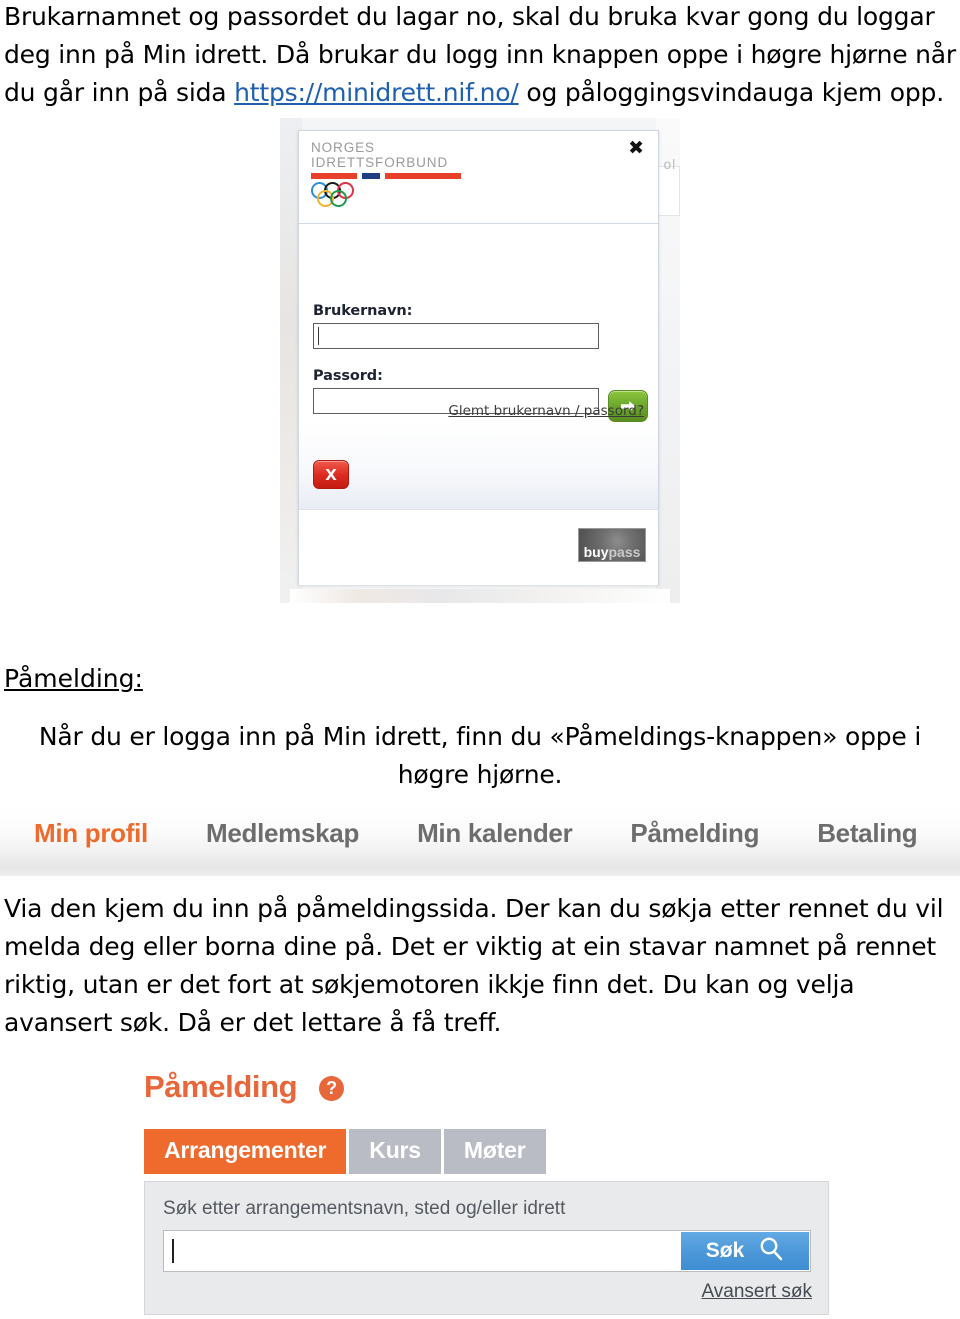 The height and width of the screenshot is (1319, 960). Describe the element at coordinates (636, 148) in the screenshot. I see `close-icon: ✖` at that location.